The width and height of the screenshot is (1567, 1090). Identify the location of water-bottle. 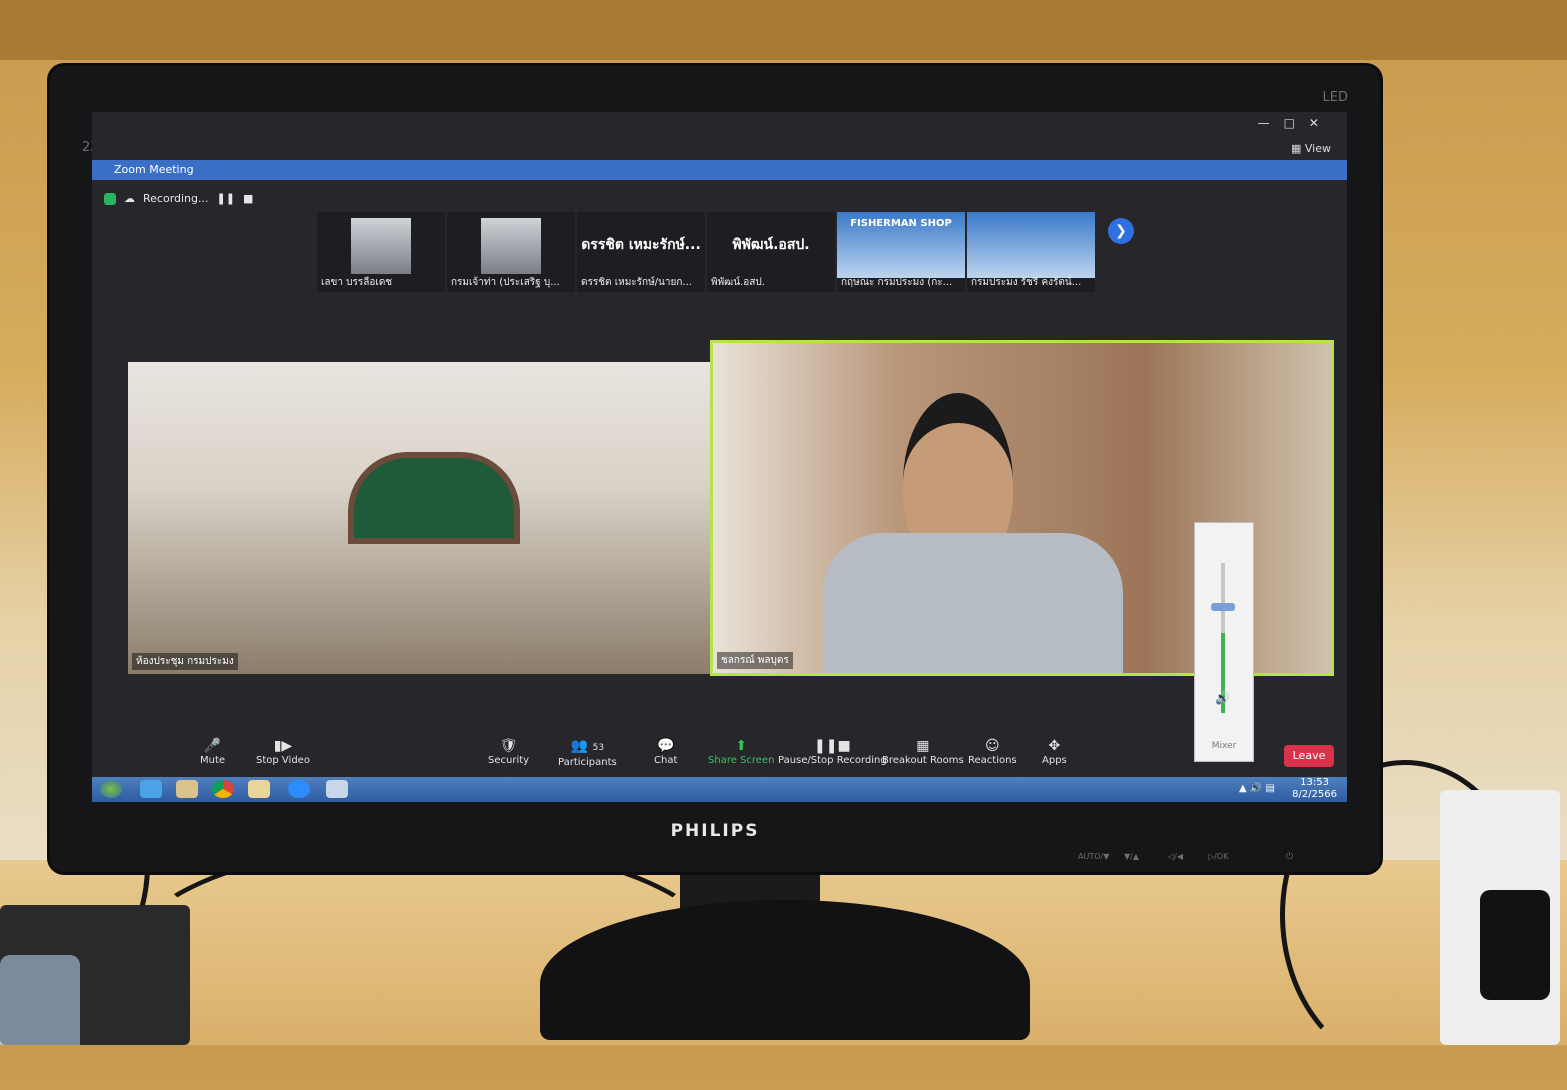
(40, 1000).